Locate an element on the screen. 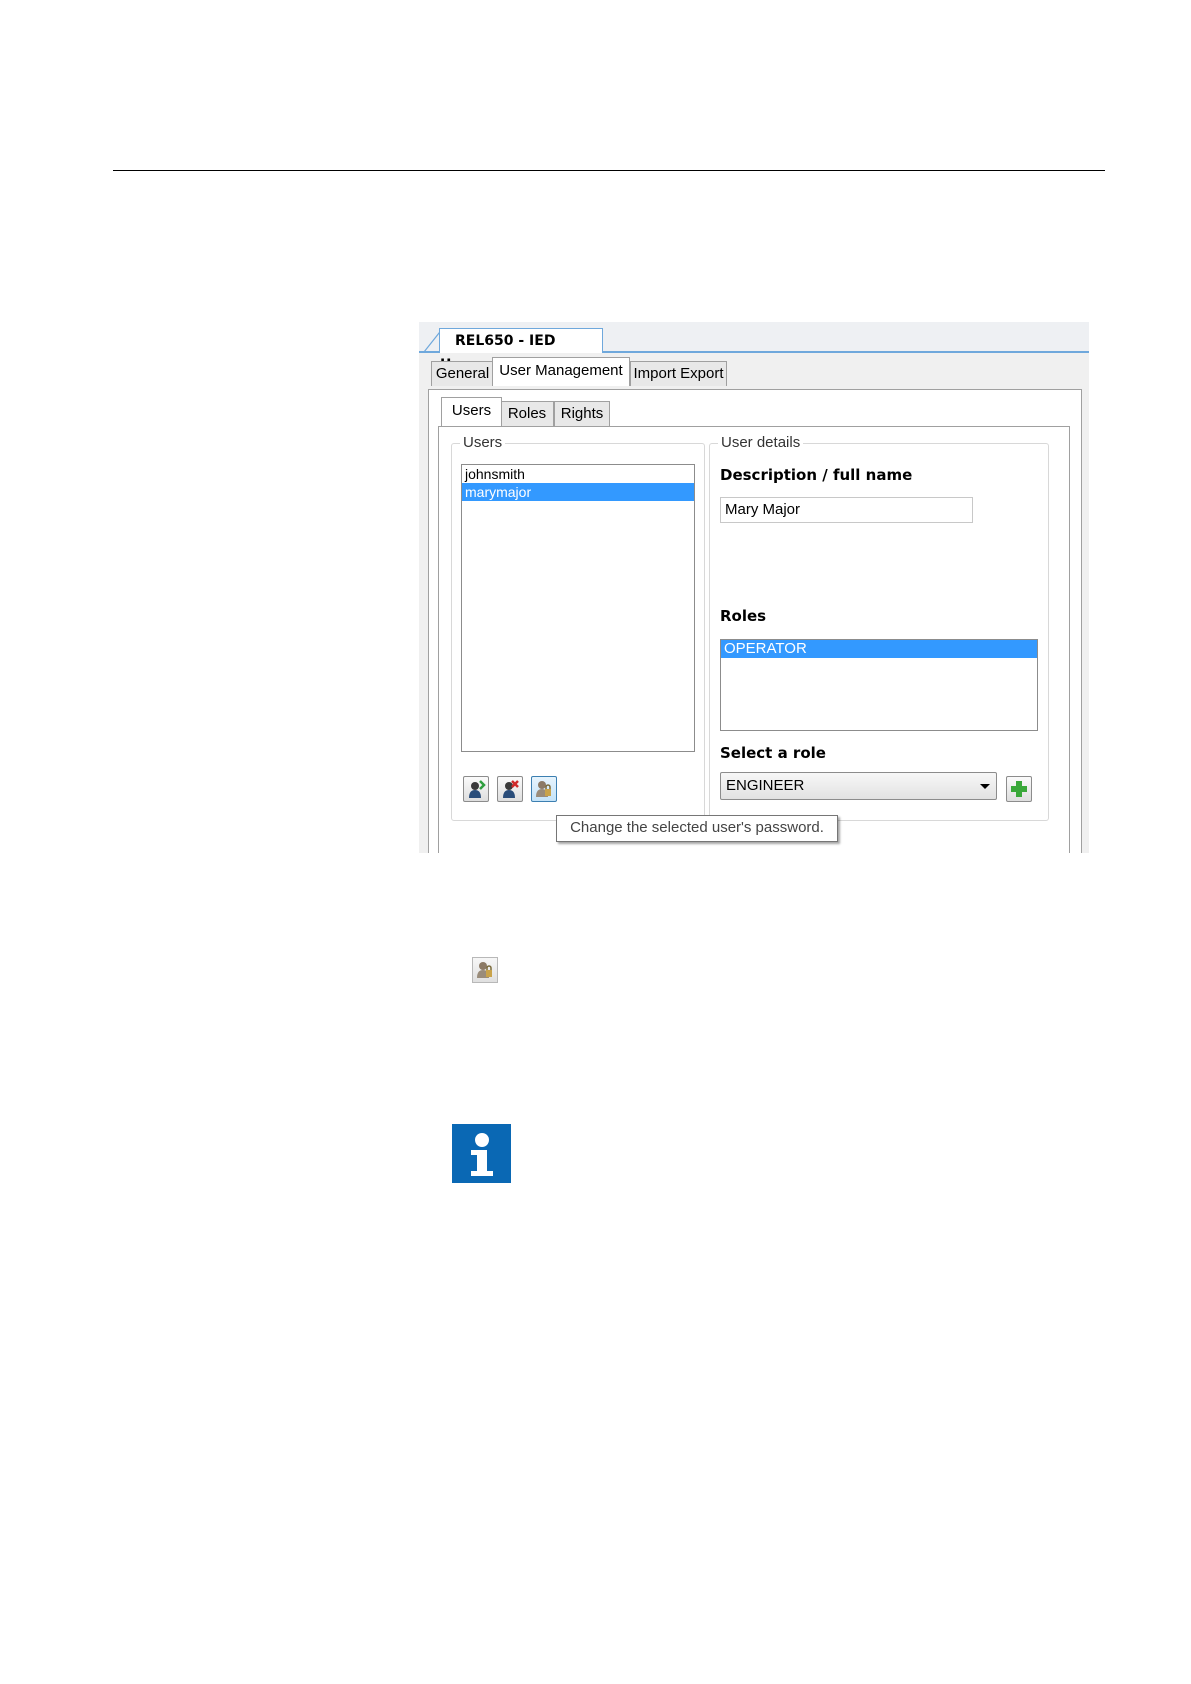 This screenshot has height=1684, width=1191. tab-roles: Roles is located at coordinates (527, 413).